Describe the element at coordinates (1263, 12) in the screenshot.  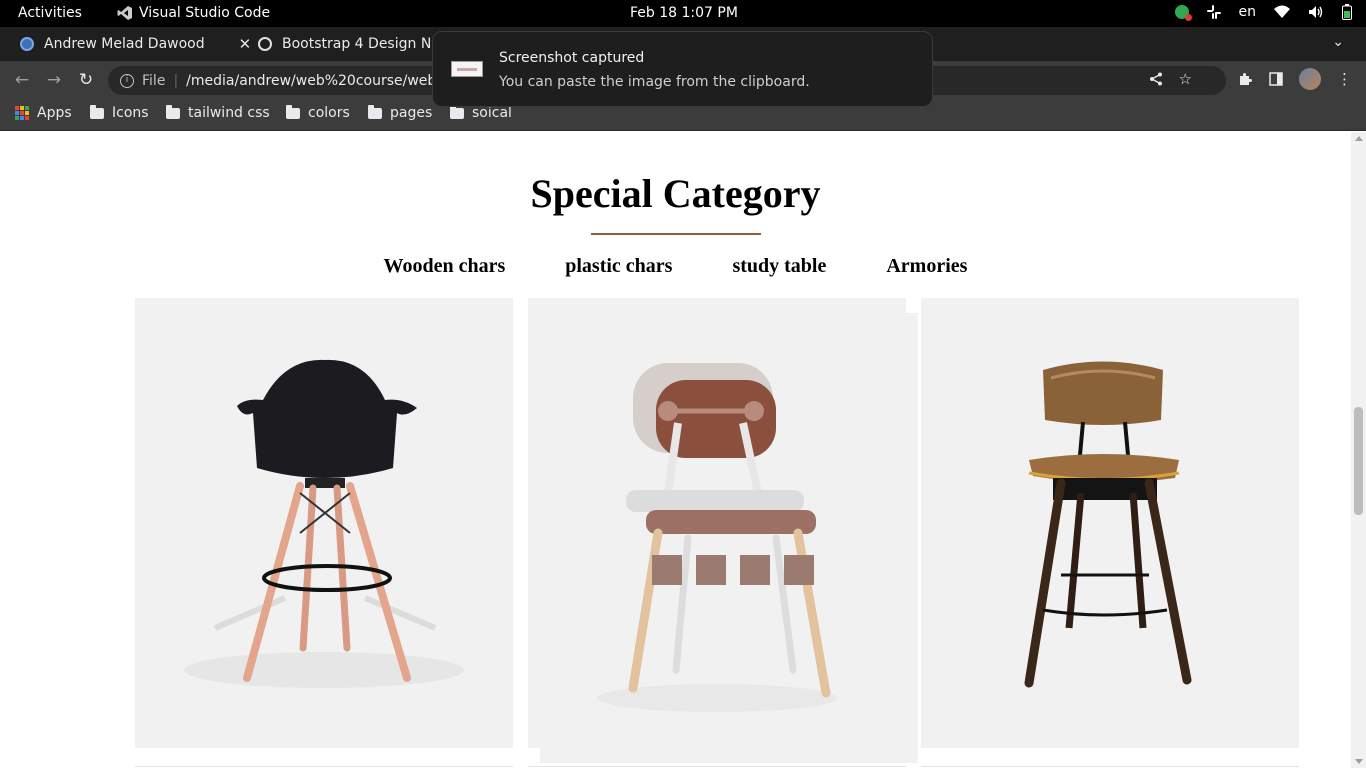
I see `system-tray: en` at that location.